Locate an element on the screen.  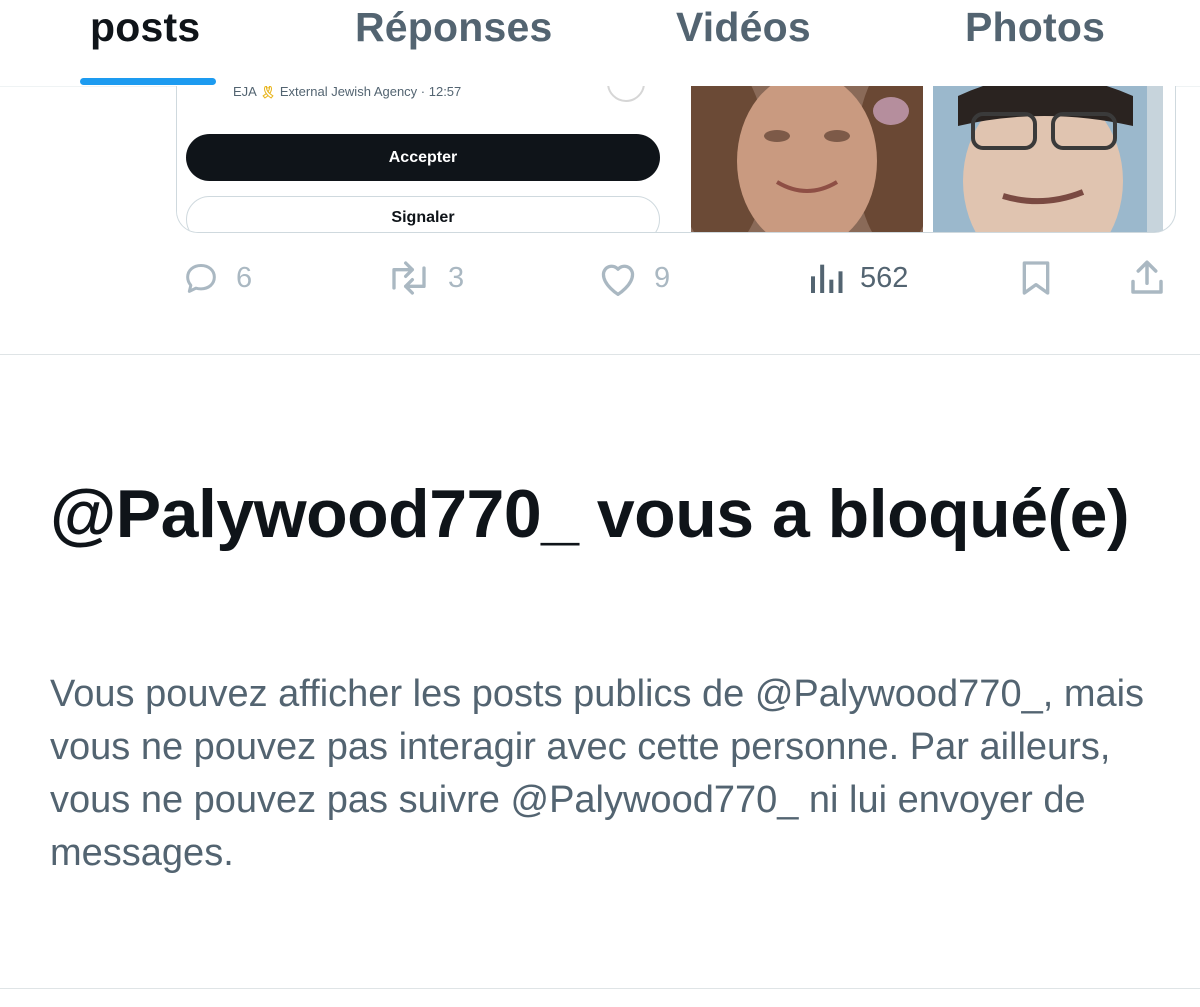
views-count: 562 is located at coordinates (884, 277).